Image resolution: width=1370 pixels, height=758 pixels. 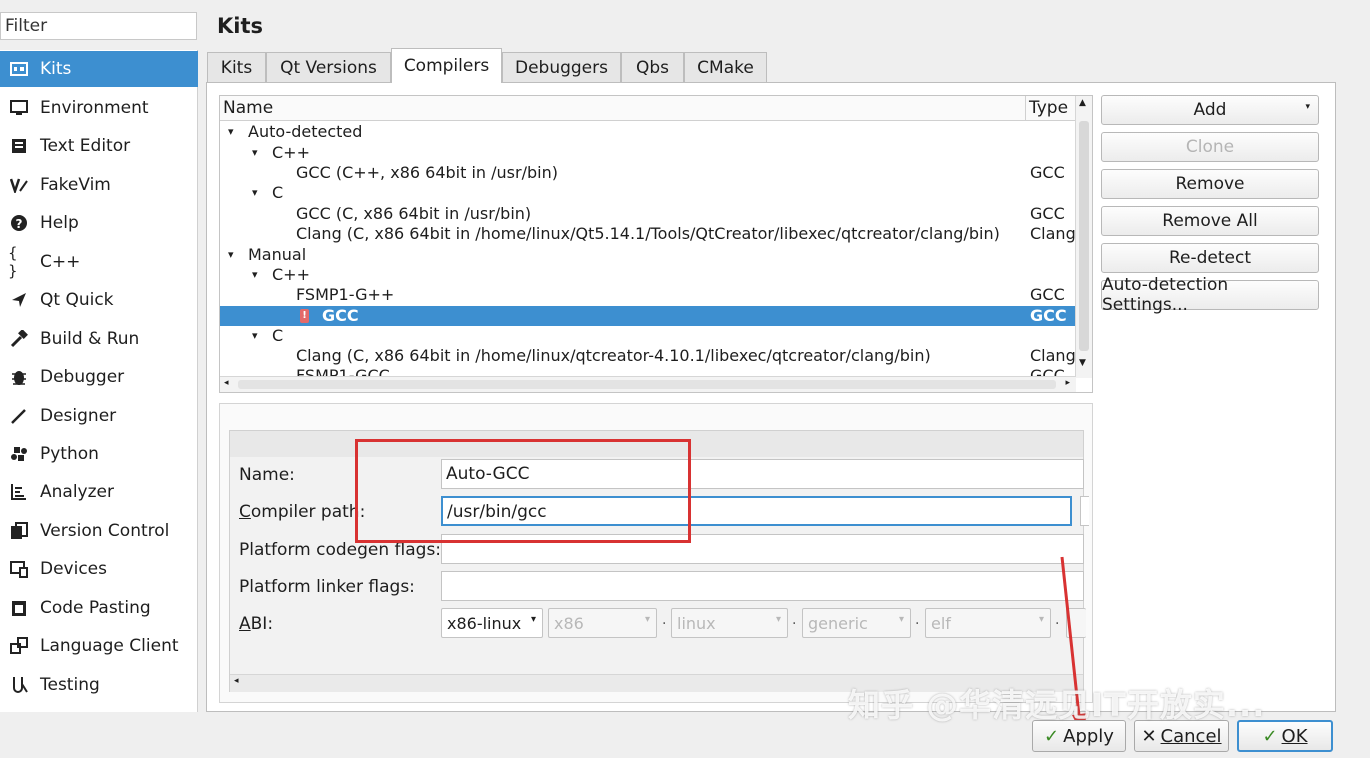 What do you see at coordinates (1149, 736) in the screenshot?
I see `close-icon: ✕` at bounding box center [1149, 736].